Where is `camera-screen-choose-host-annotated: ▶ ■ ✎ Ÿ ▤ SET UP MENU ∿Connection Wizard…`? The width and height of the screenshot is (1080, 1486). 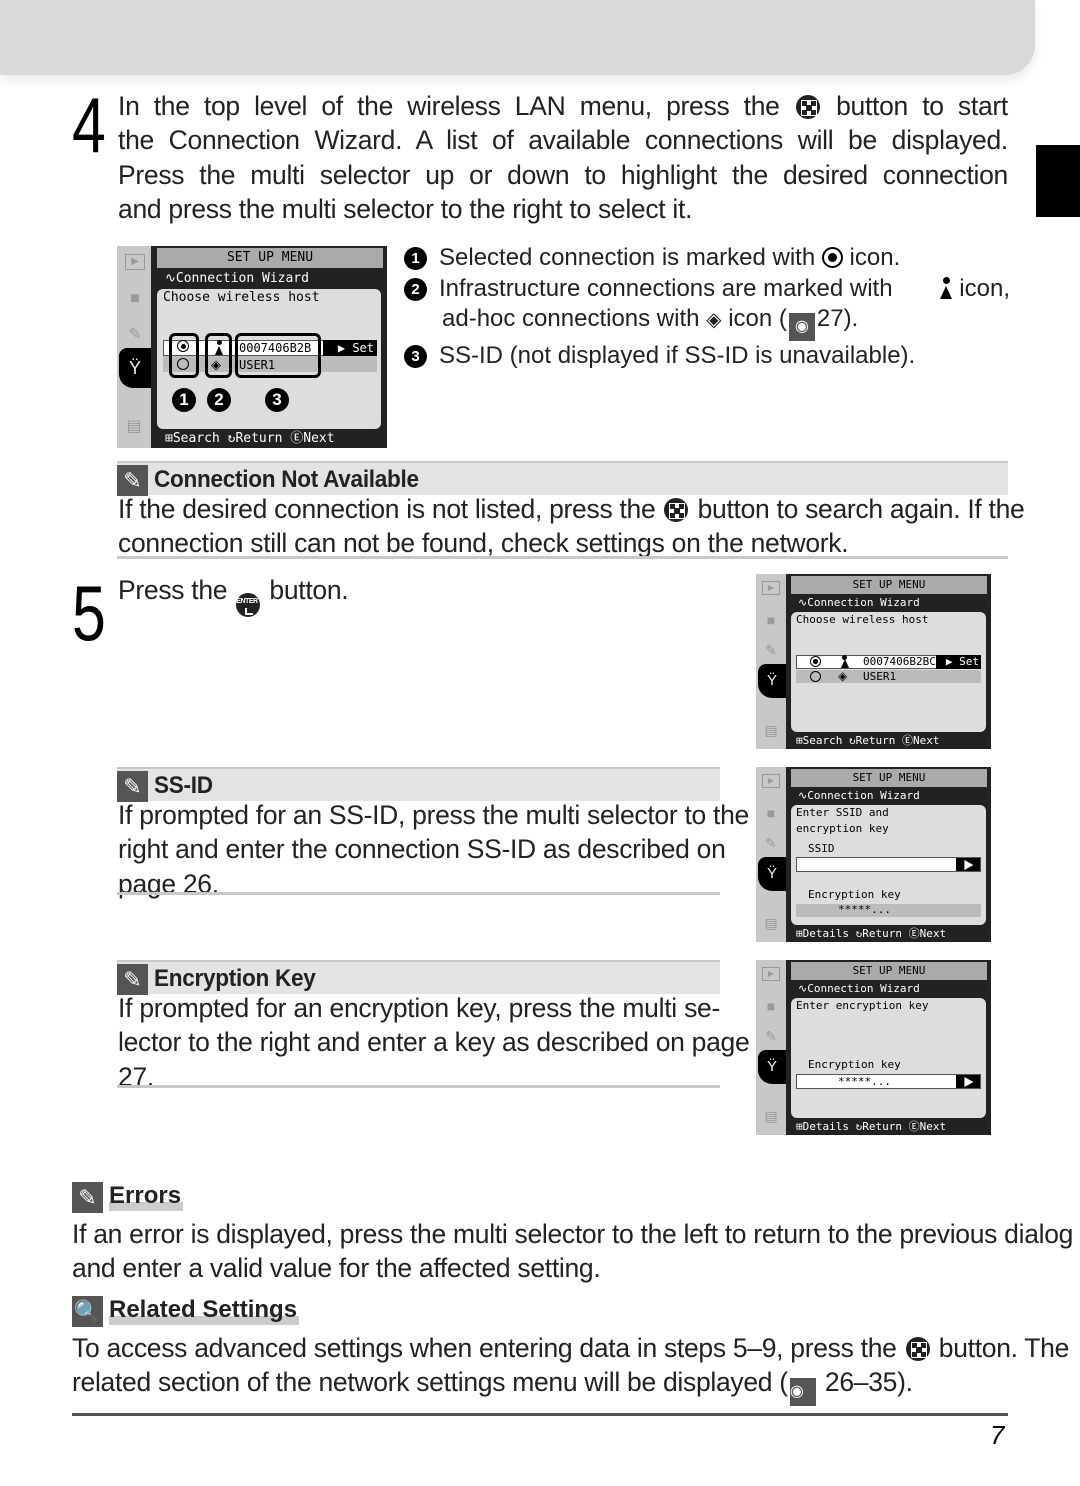
camera-screen-choose-host-annotated: ▶ ■ ✎ Ÿ ▤ SET UP MENU ∿Connection Wizard… is located at coordinates (252, 347).